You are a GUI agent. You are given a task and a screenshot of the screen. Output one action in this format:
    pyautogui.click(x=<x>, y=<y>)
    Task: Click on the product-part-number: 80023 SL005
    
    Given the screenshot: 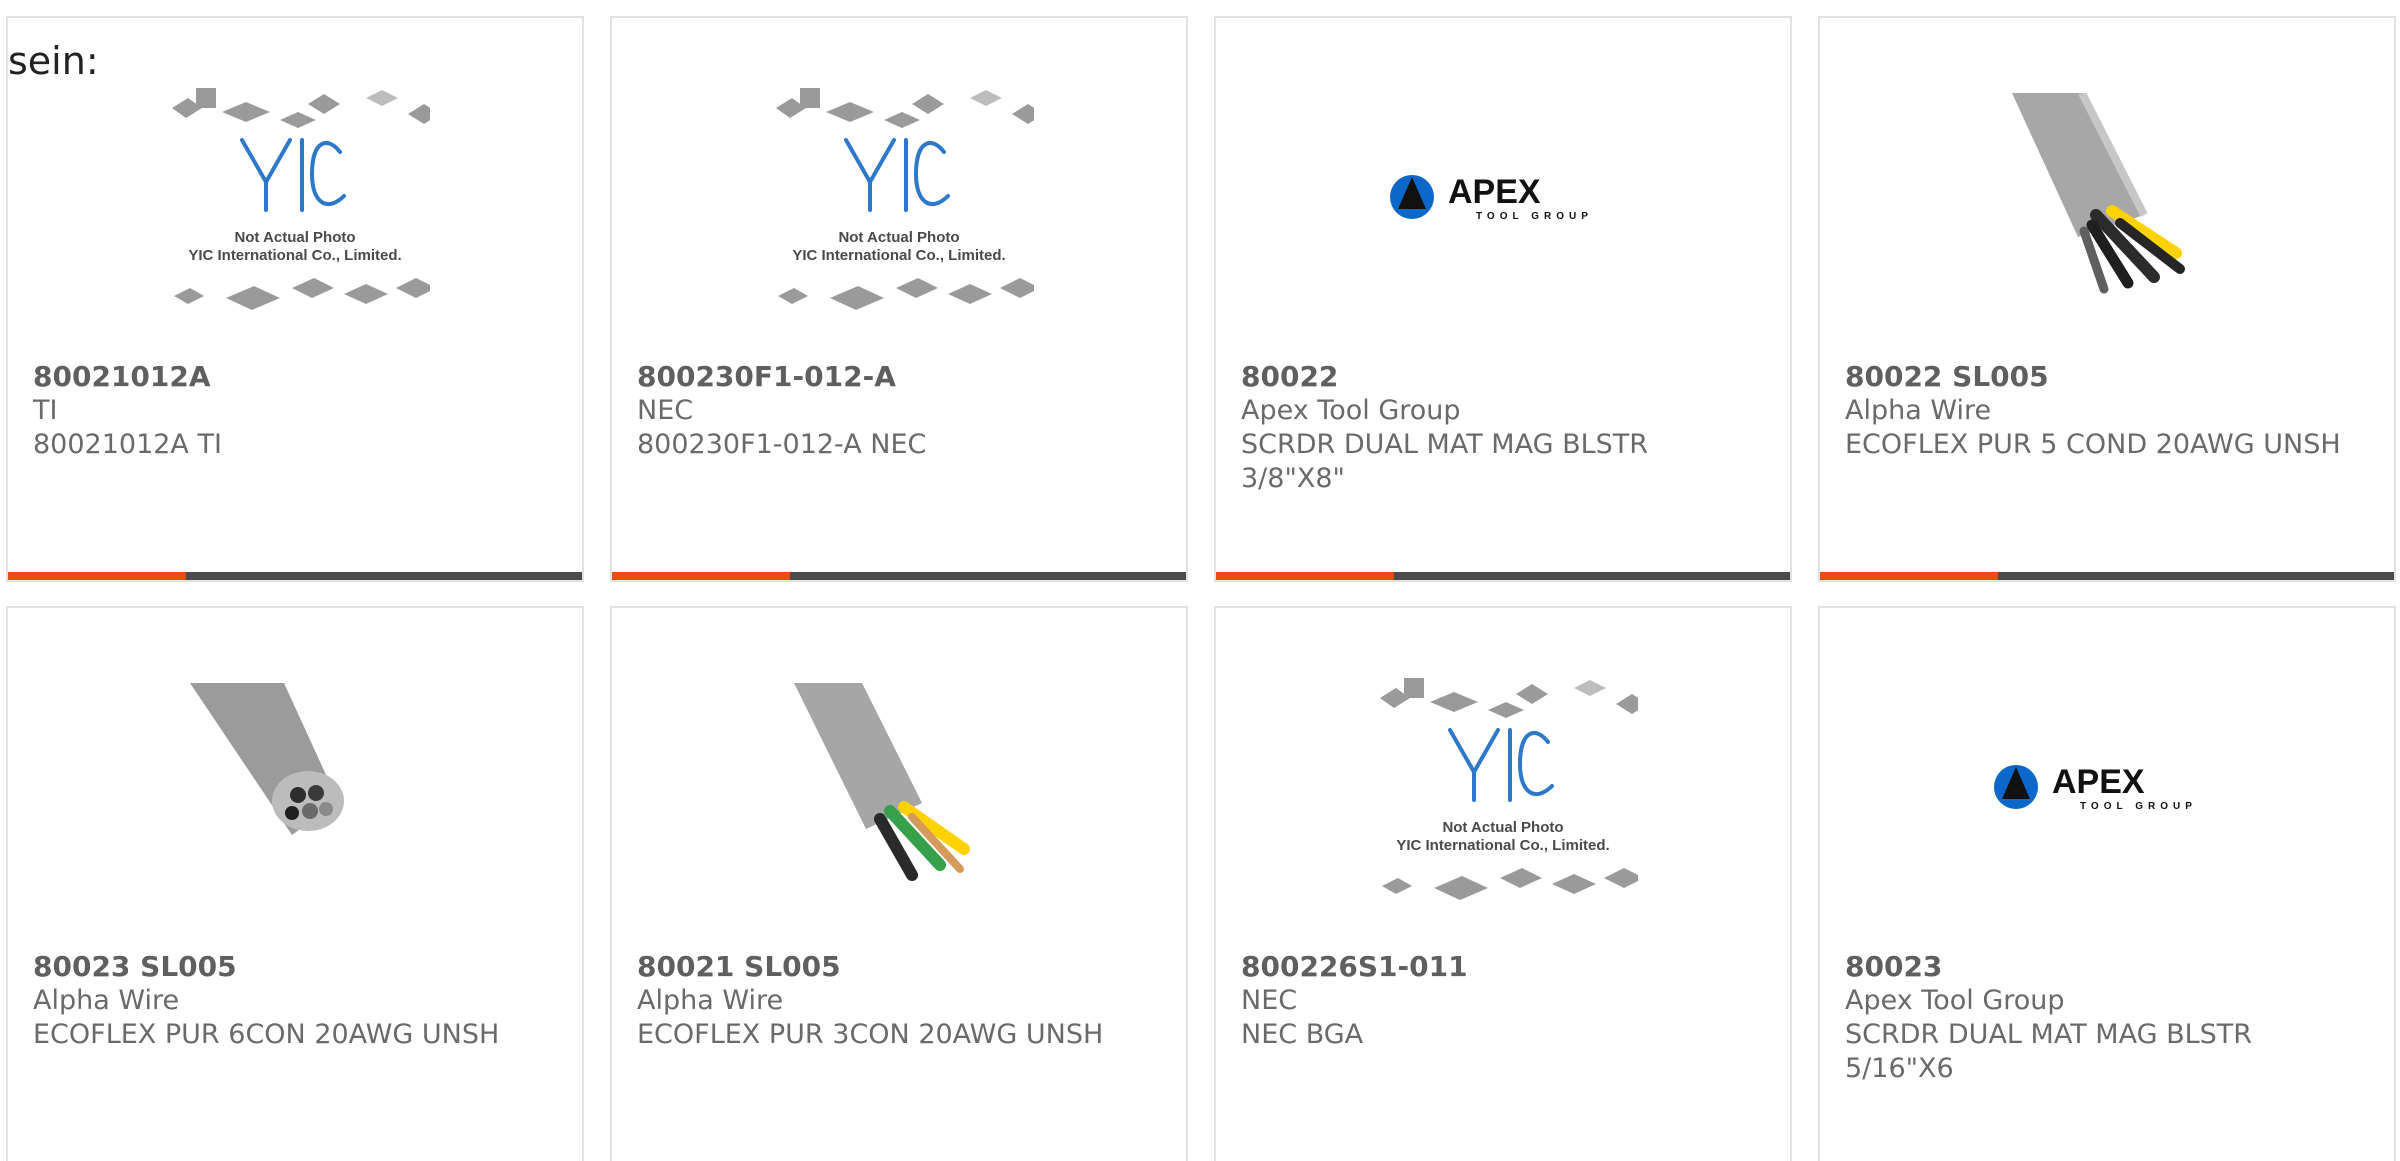 What is the action you would take?
    pyautogui.click(x=135, y=967)
    